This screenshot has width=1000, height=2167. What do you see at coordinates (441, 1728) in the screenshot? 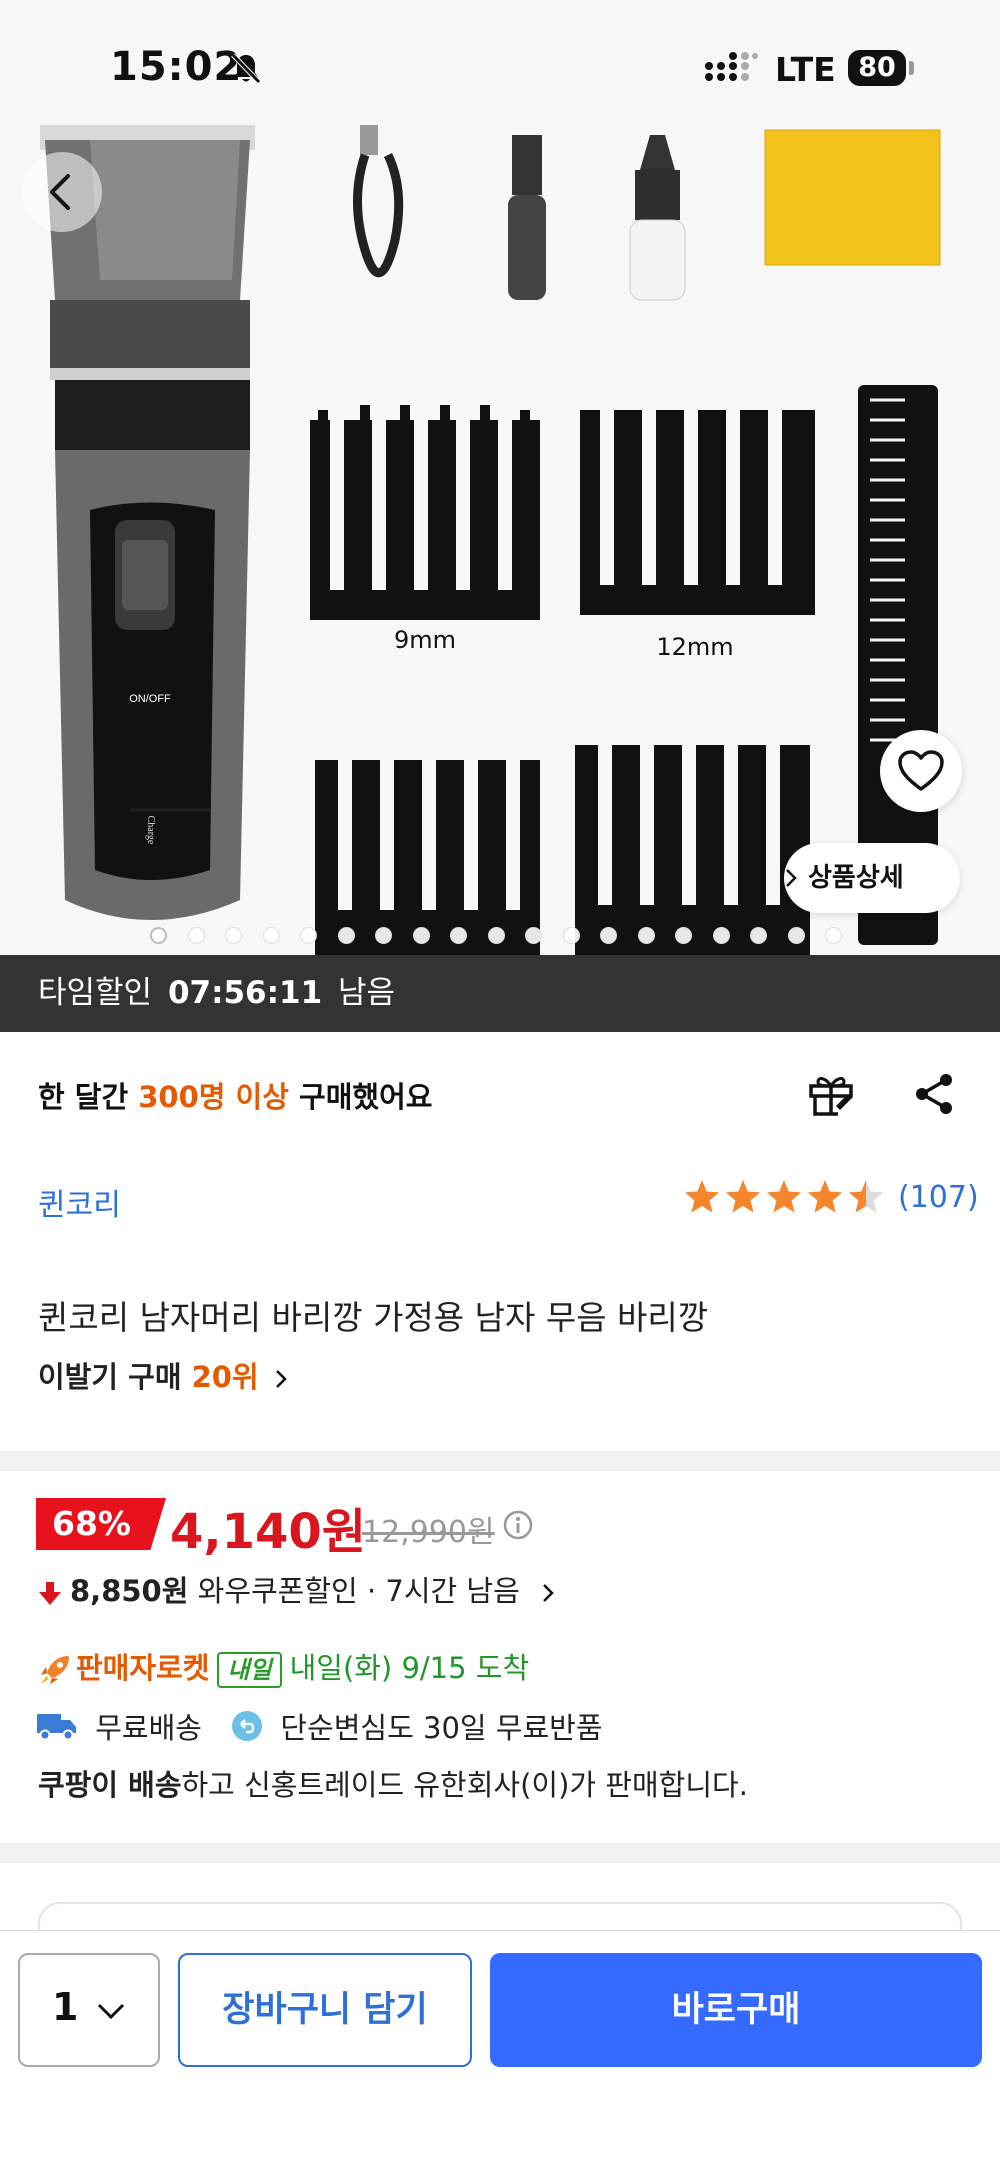
I see `free-return-label: 단순변심도 30일 무료반품` at bounding box center [441, 1728].